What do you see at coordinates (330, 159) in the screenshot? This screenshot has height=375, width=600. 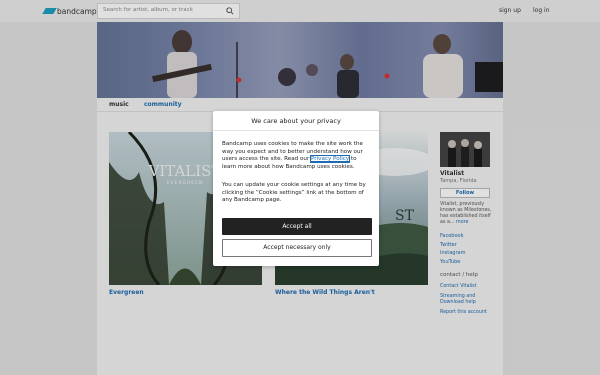 I see `privacy-policy-link: Privacy Policy` at bounding box center [330, 159].